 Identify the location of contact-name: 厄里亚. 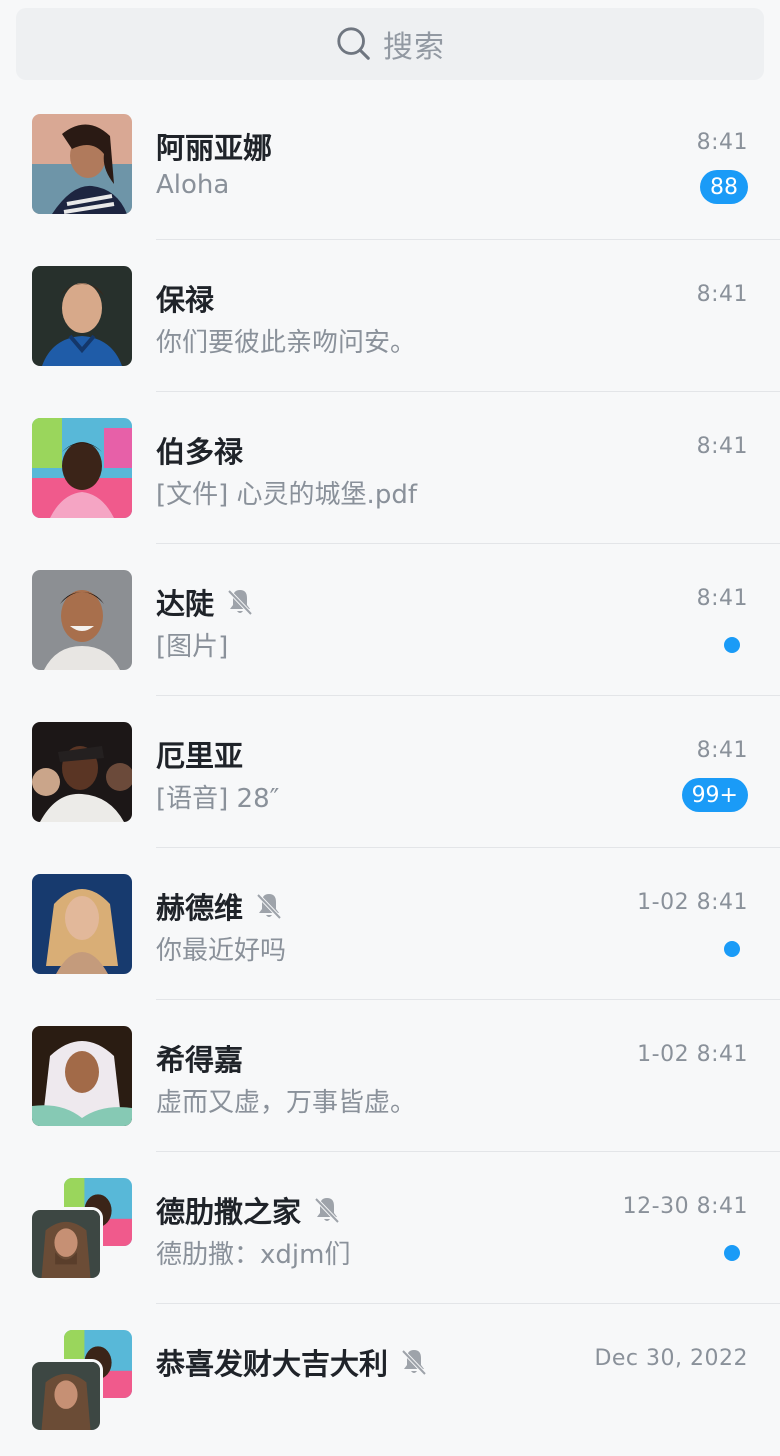
(200, 756).